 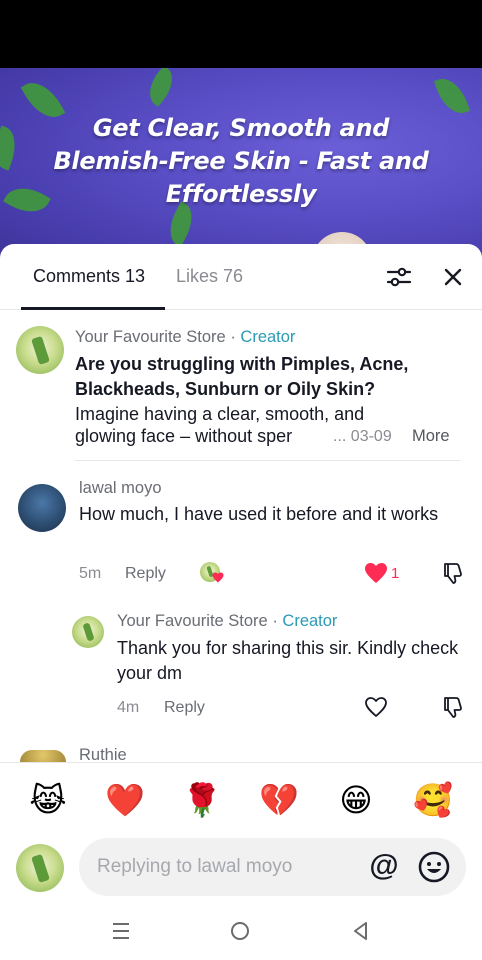 I want to click on comment-date: 03-09, so click(x=371, y=436).